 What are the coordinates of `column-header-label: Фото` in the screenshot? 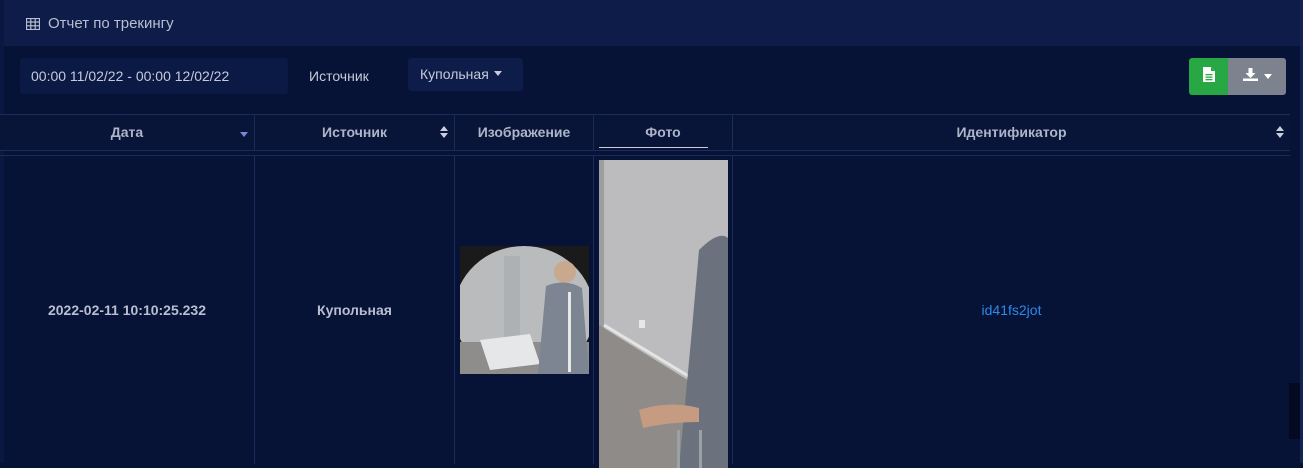 It's located at (663, 132).